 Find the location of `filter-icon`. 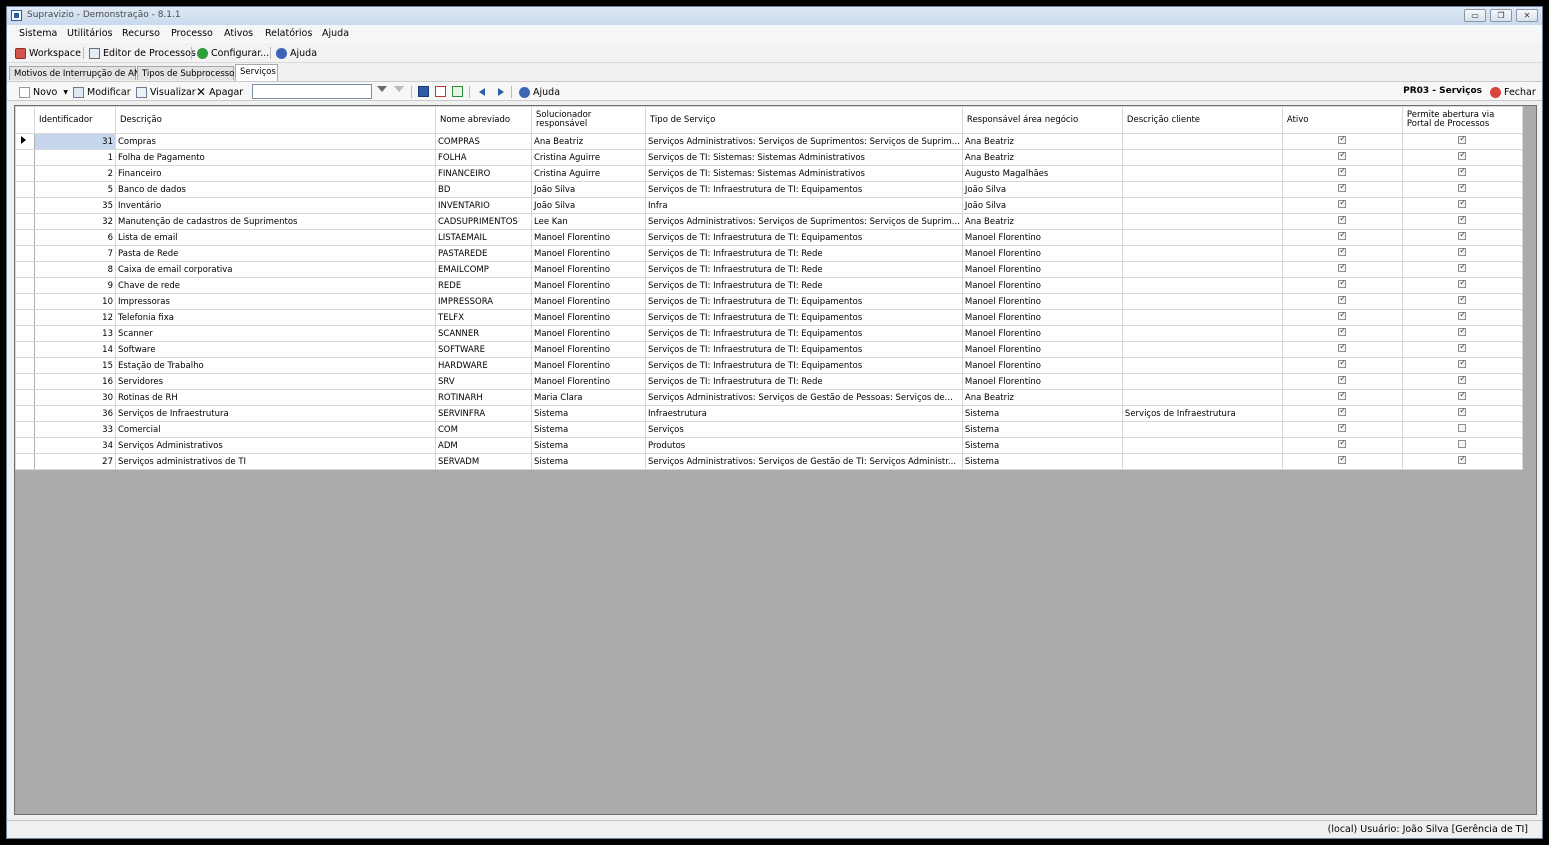

filter-icon is located at coordinates (382, 89).